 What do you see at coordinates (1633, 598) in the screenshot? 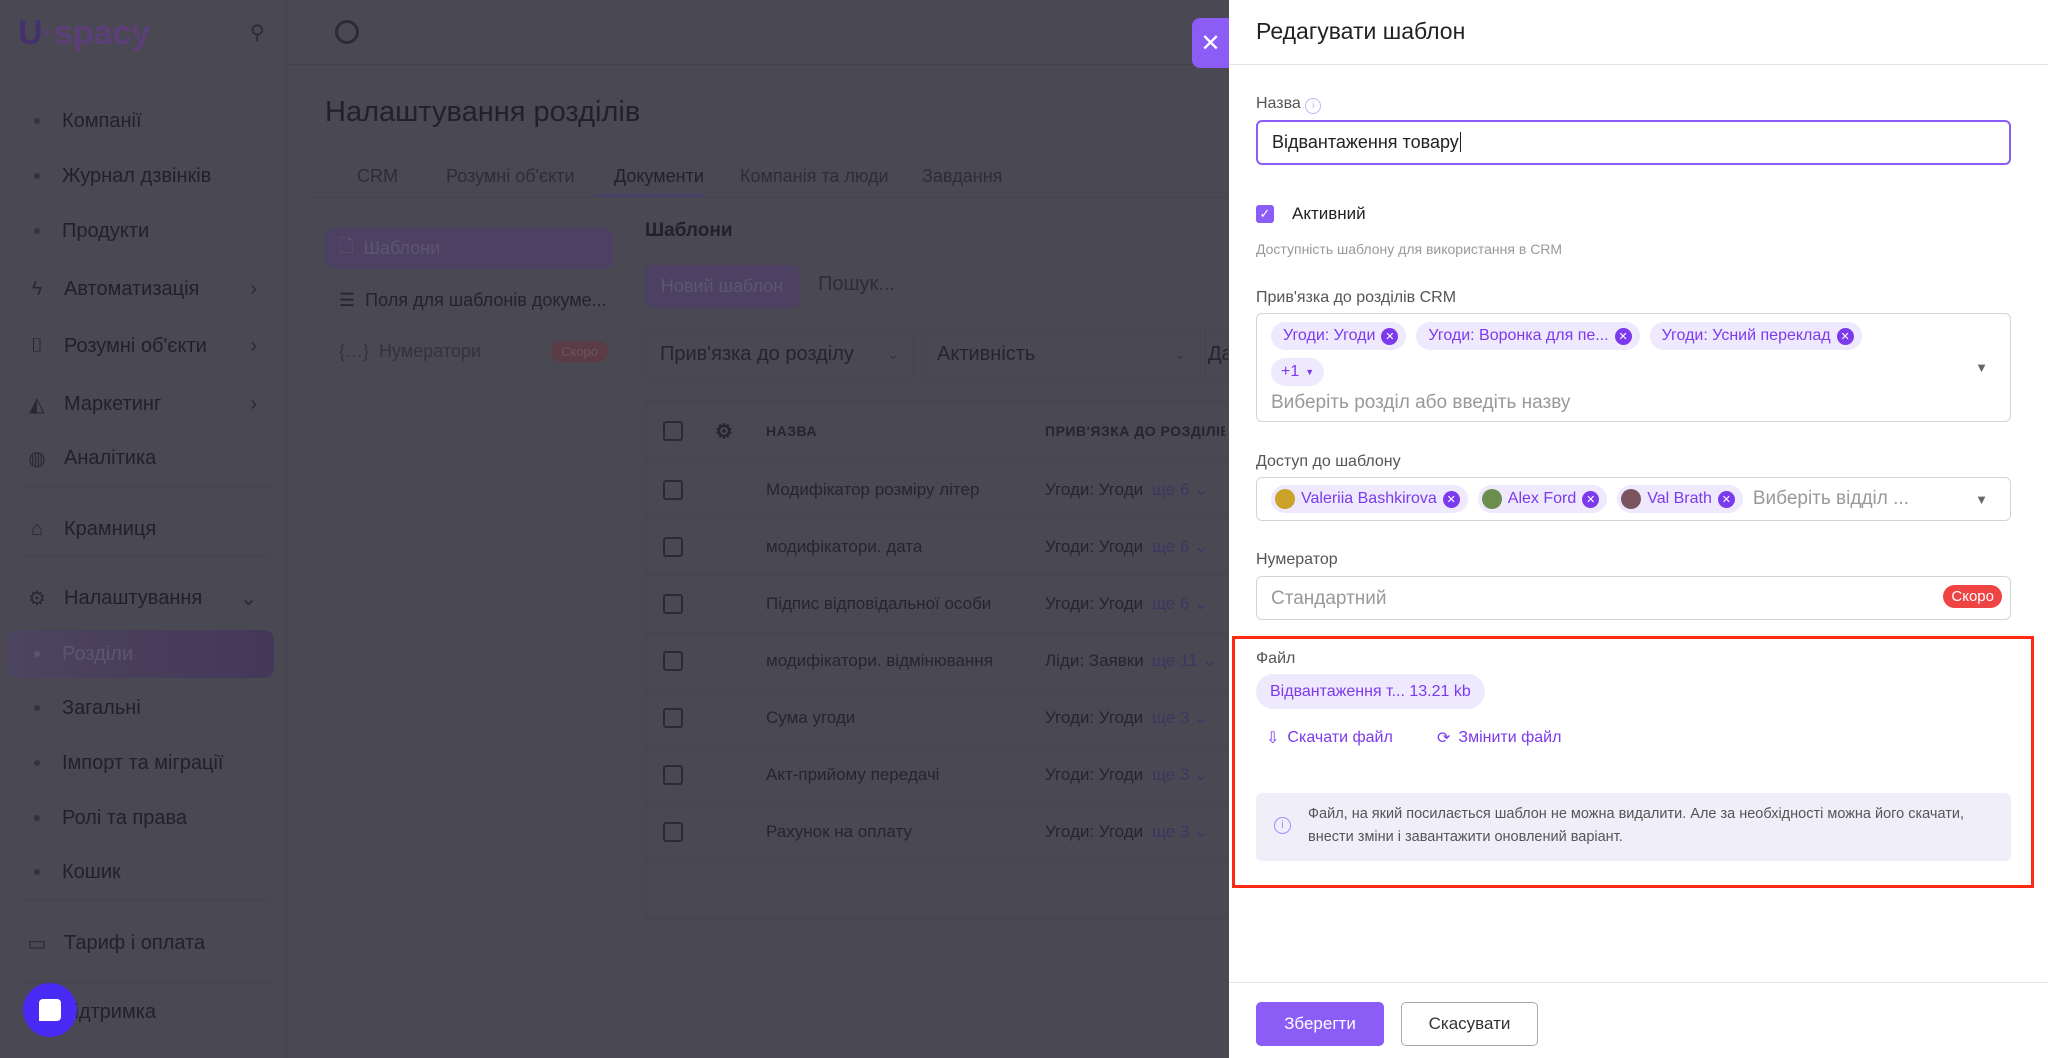
I see `numerator-select: Стандартний Скоро` at bounding box center [1633, 598].